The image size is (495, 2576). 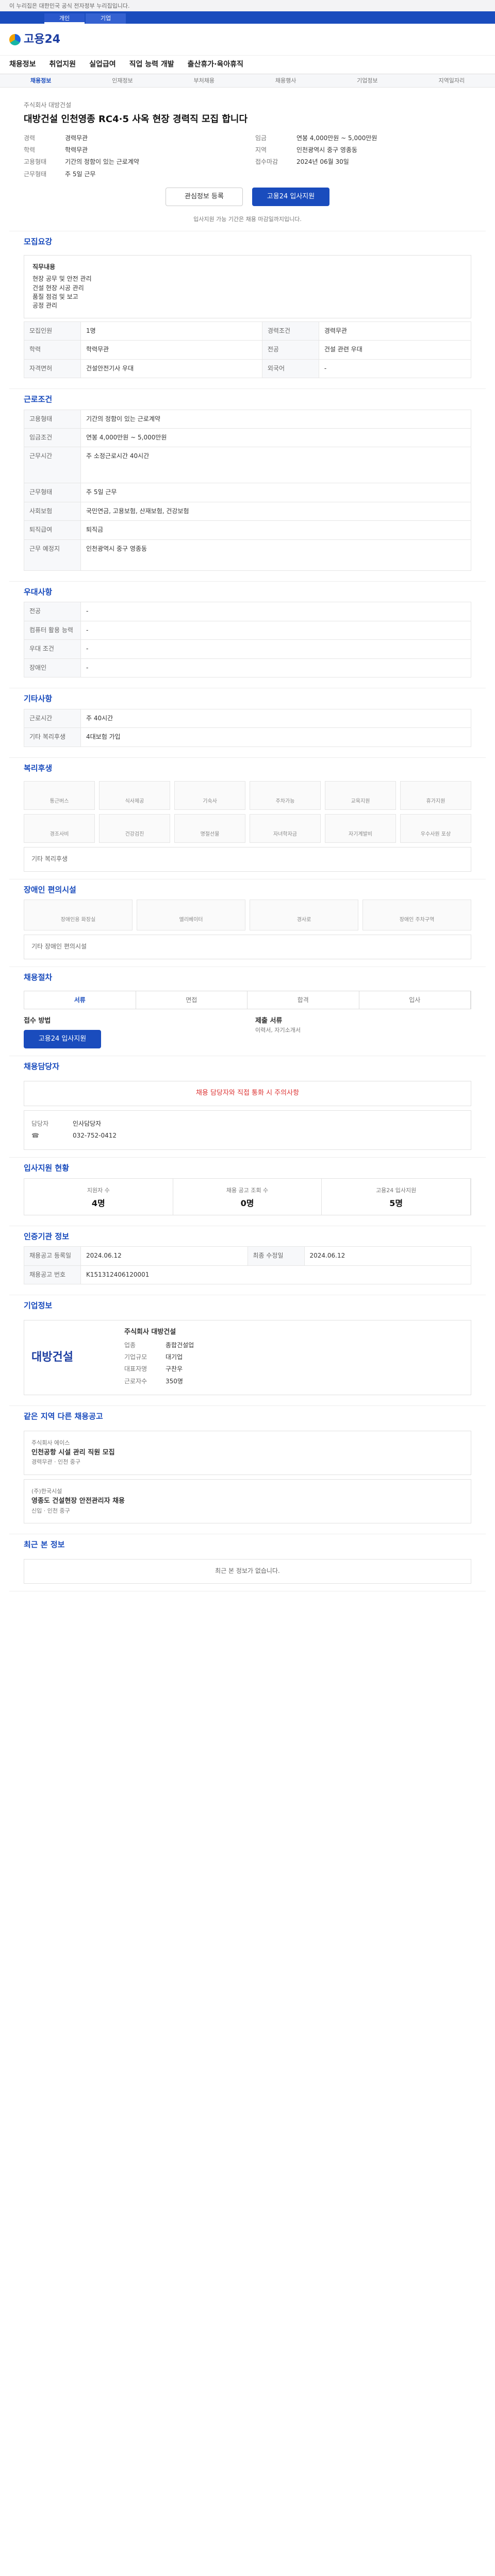 I want to click on table-row: 모집인원 1명 경력조건 경력무관, so click(x=248, y=331).